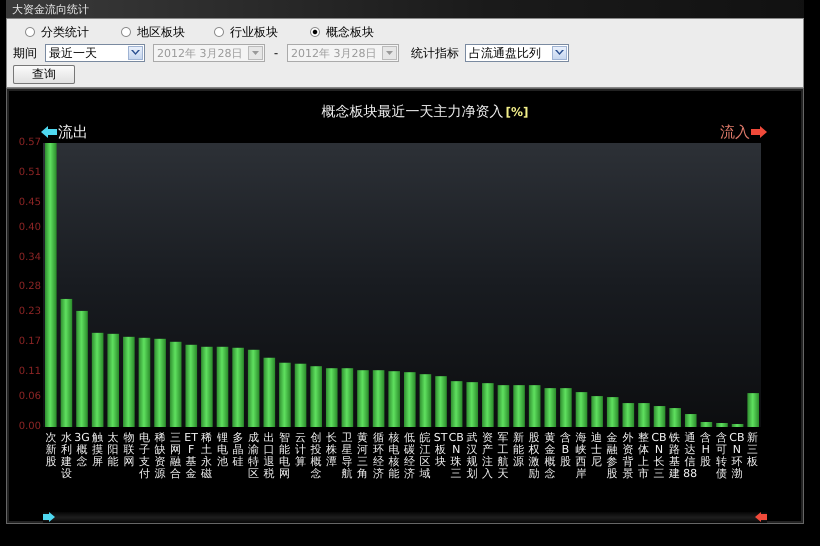 The width and height of the screenshot is (820, 546). I want to click on category-label: 黄金概念, so click(549, 457).